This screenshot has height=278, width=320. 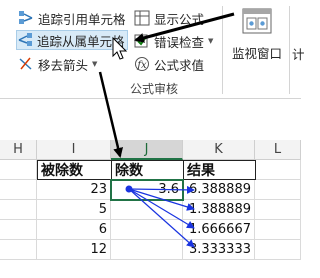 I want to click on mouse-cursor-icon, so click(x=120, y=48).